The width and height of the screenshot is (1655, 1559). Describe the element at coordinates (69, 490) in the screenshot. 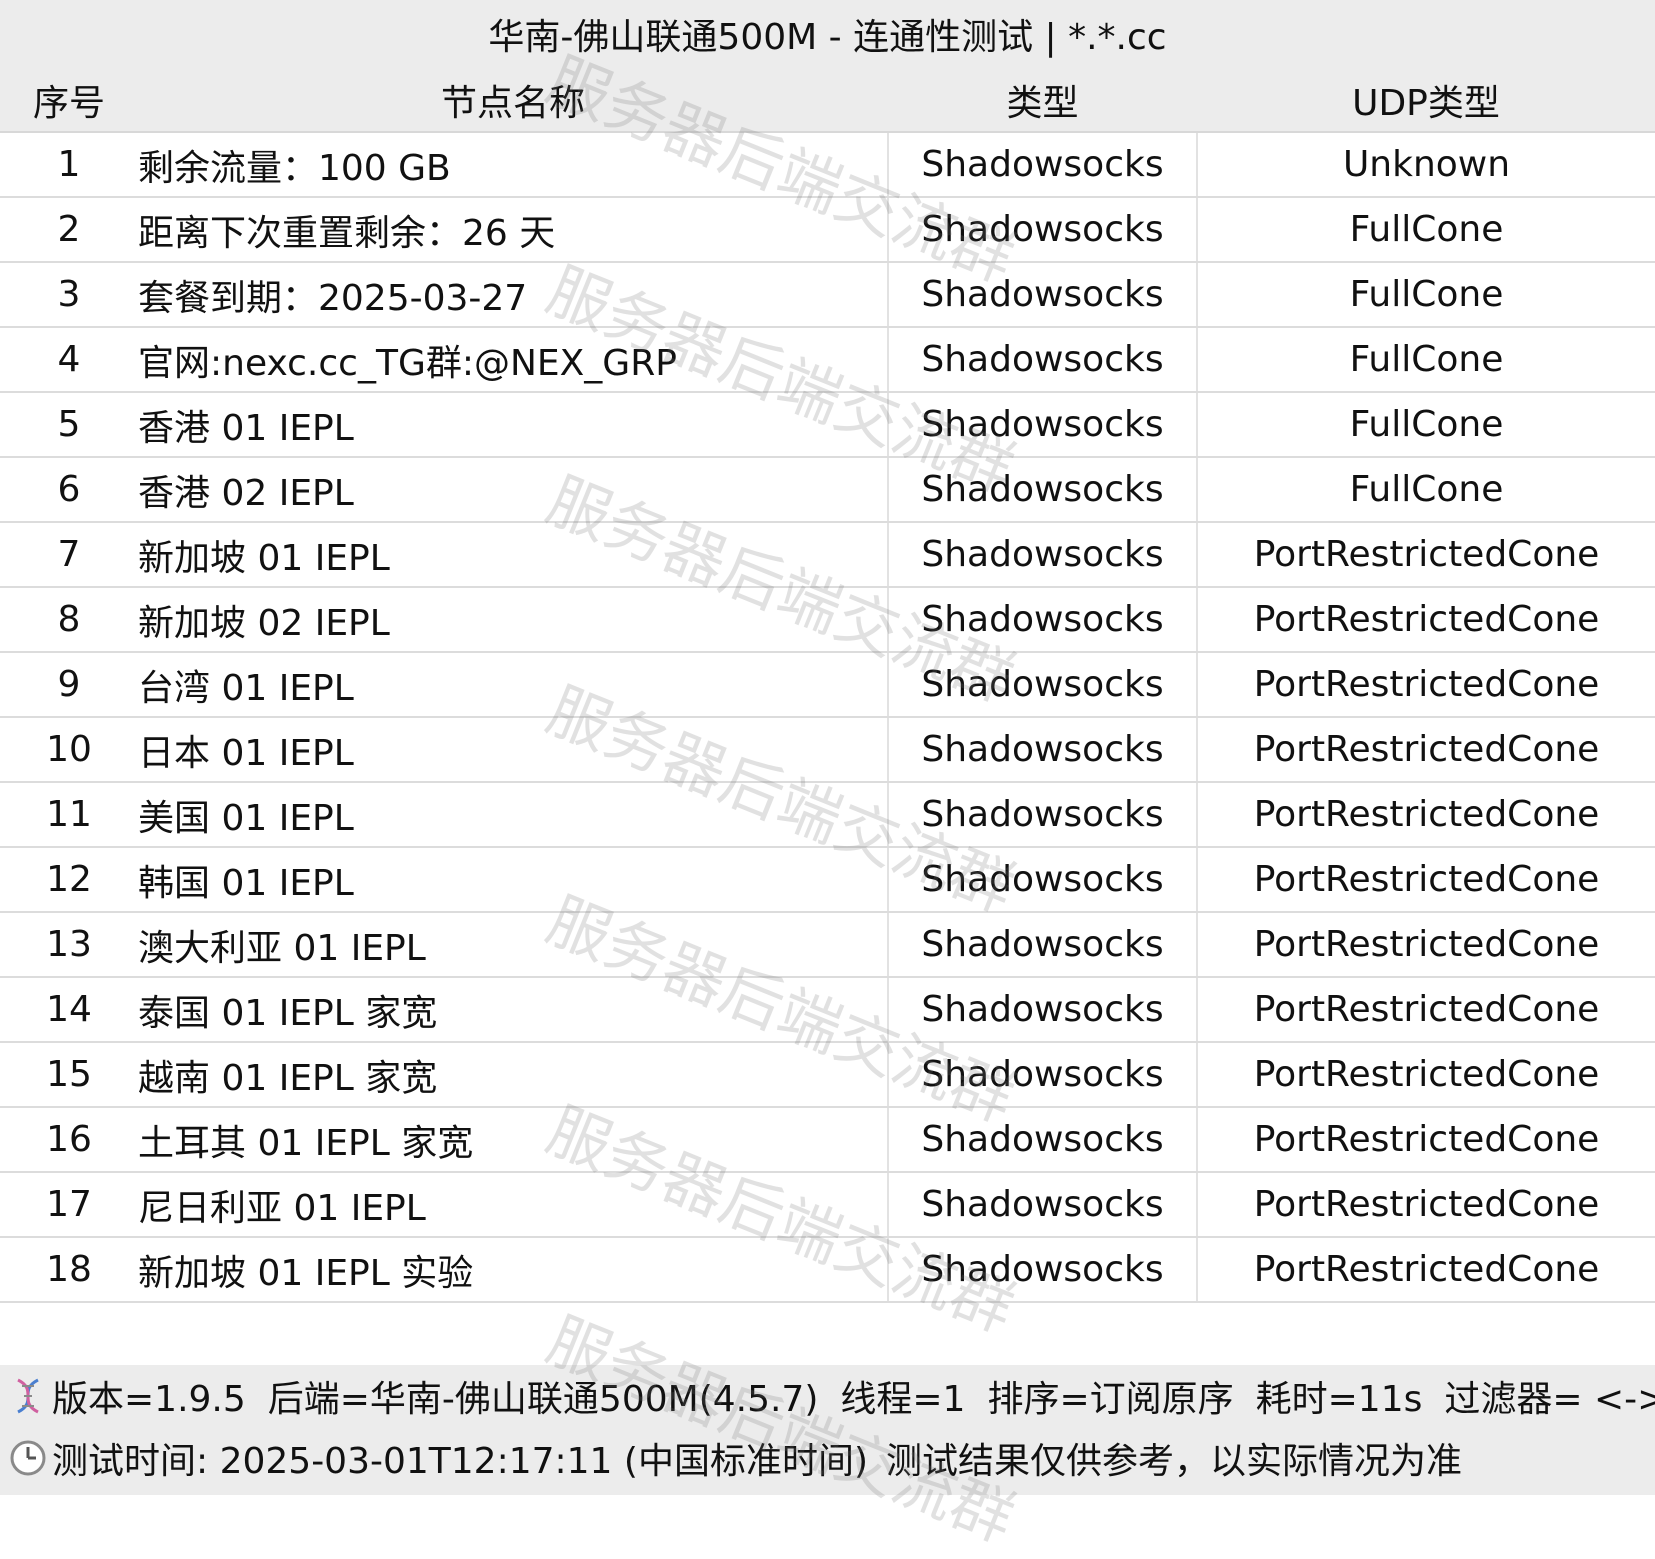

I see `row-index: 6` at that location.